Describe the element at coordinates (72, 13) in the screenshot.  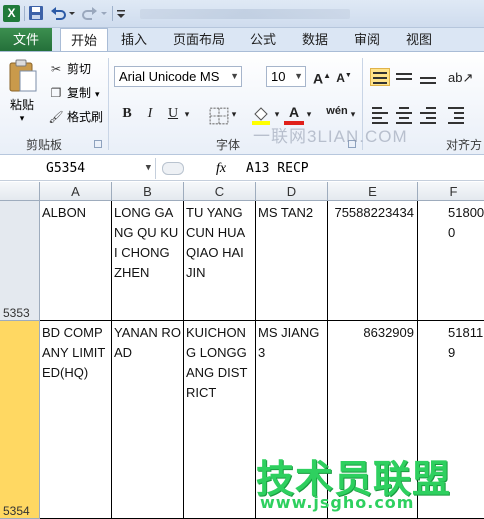
I see `undo-dropdown-icon` at that location.